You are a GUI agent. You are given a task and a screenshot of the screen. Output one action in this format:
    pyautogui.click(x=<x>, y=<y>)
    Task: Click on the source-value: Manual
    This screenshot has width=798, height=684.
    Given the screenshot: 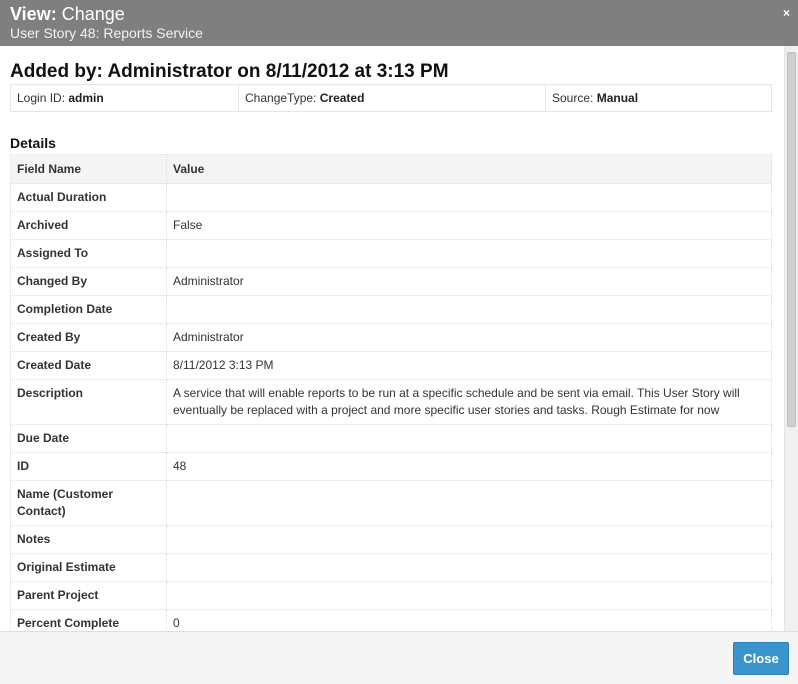 What is the action you would take?
    pyautogui.click(x=617, y=98)
    